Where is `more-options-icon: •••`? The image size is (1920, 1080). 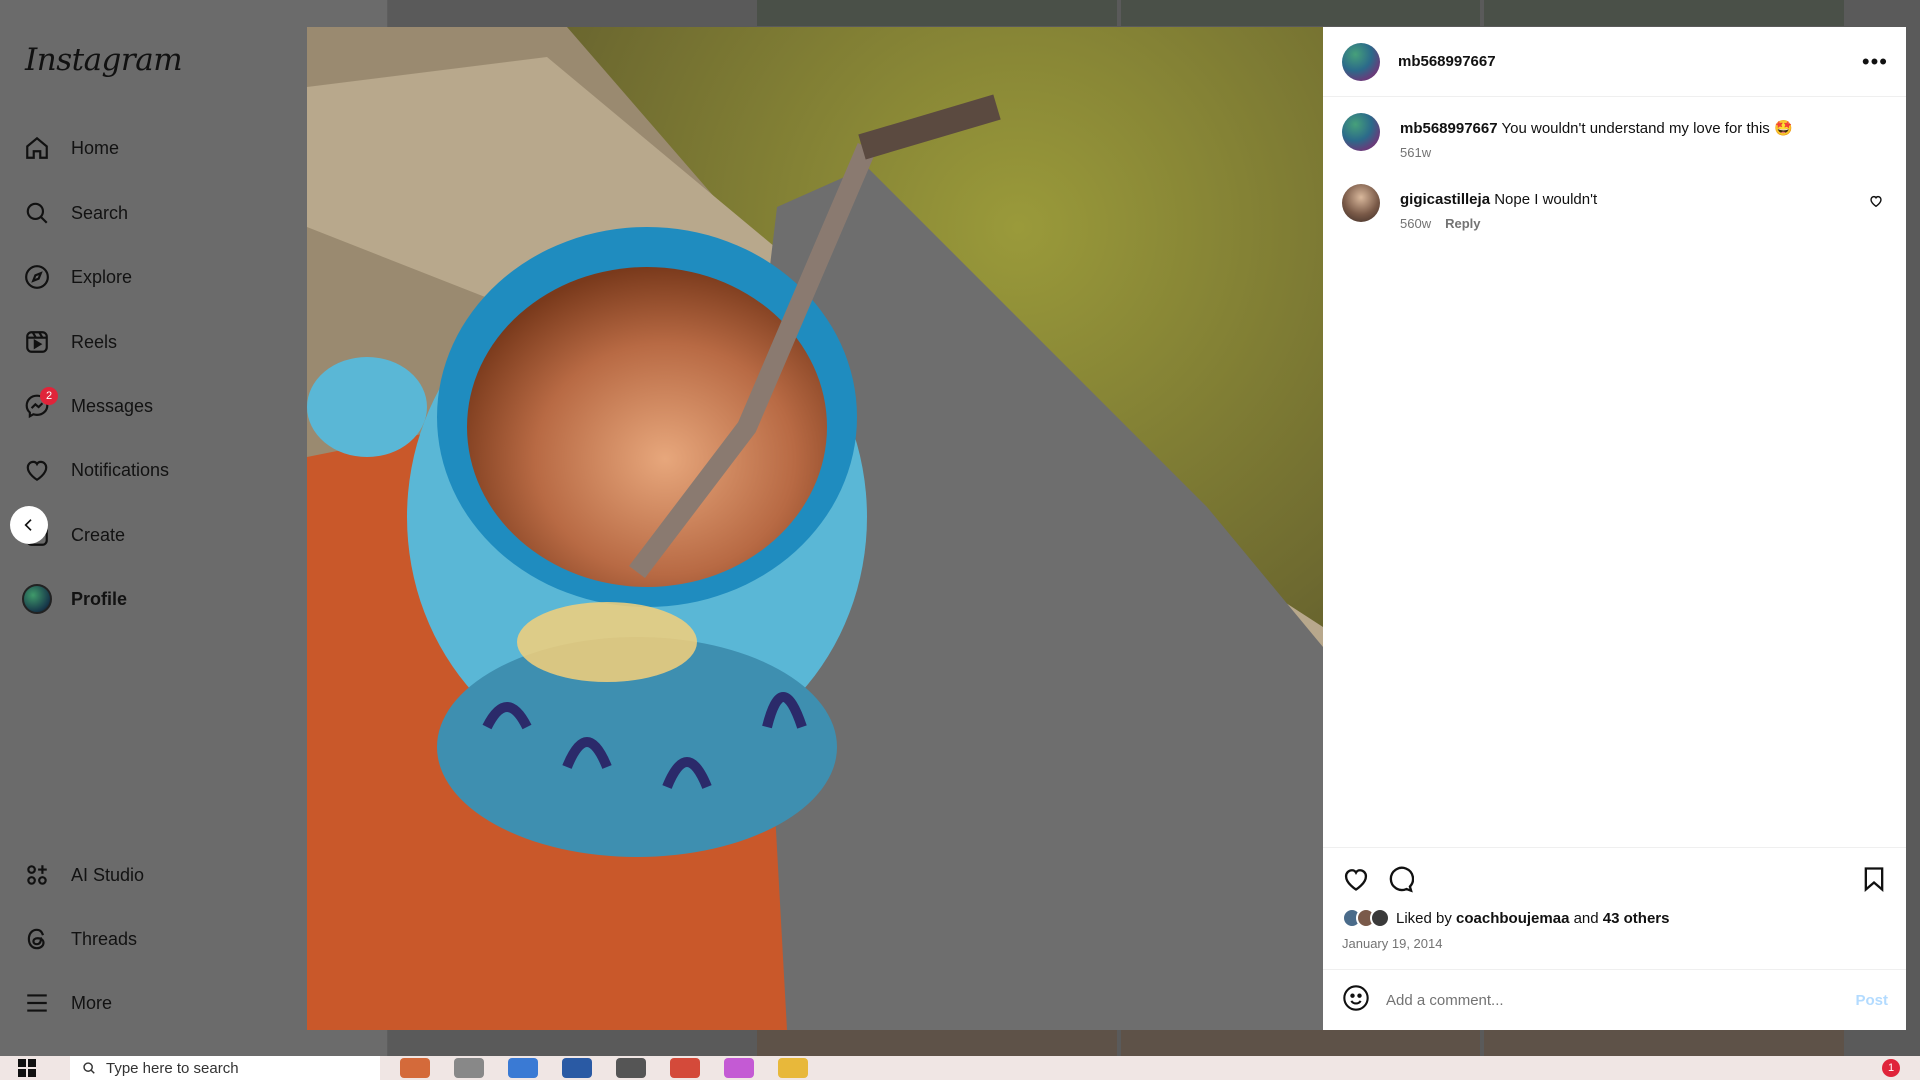 more-options-icon: ••• is located at coordinates (1875, 61).